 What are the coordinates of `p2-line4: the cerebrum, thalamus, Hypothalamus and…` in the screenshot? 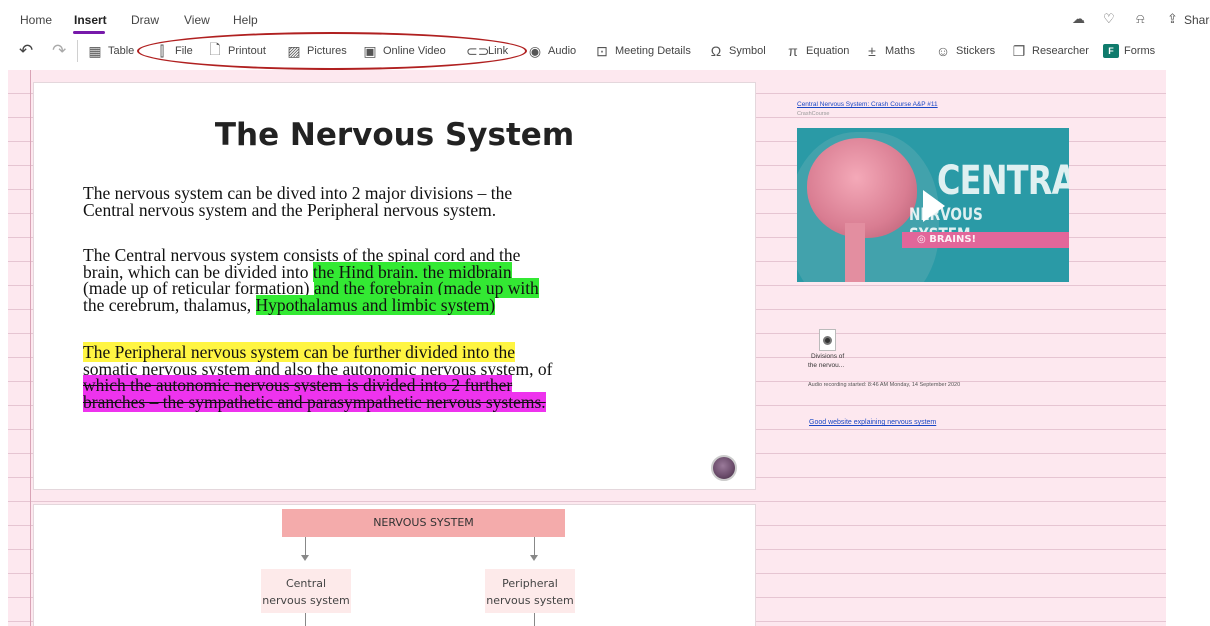 It's located at (398, 304).